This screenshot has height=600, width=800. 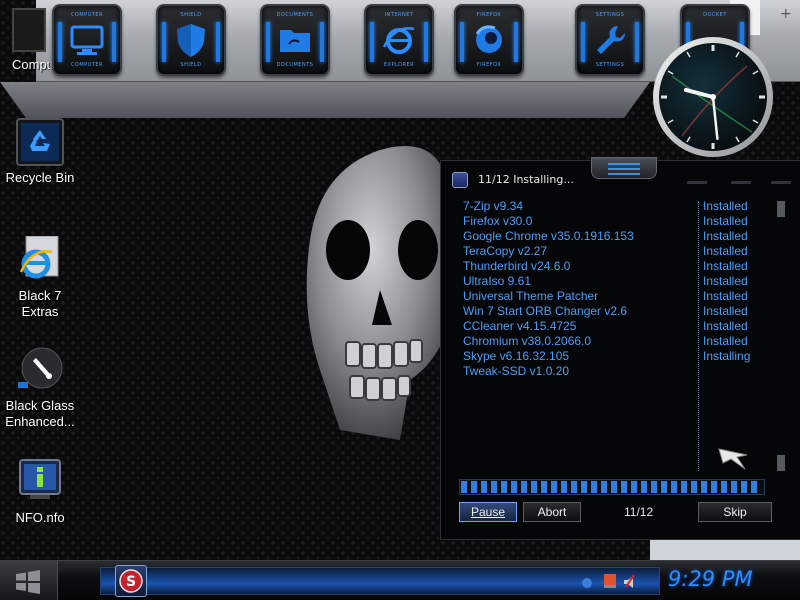 I want to click on dock-item-shield: SHIELD SHIELD, so click(x=191, y=40).